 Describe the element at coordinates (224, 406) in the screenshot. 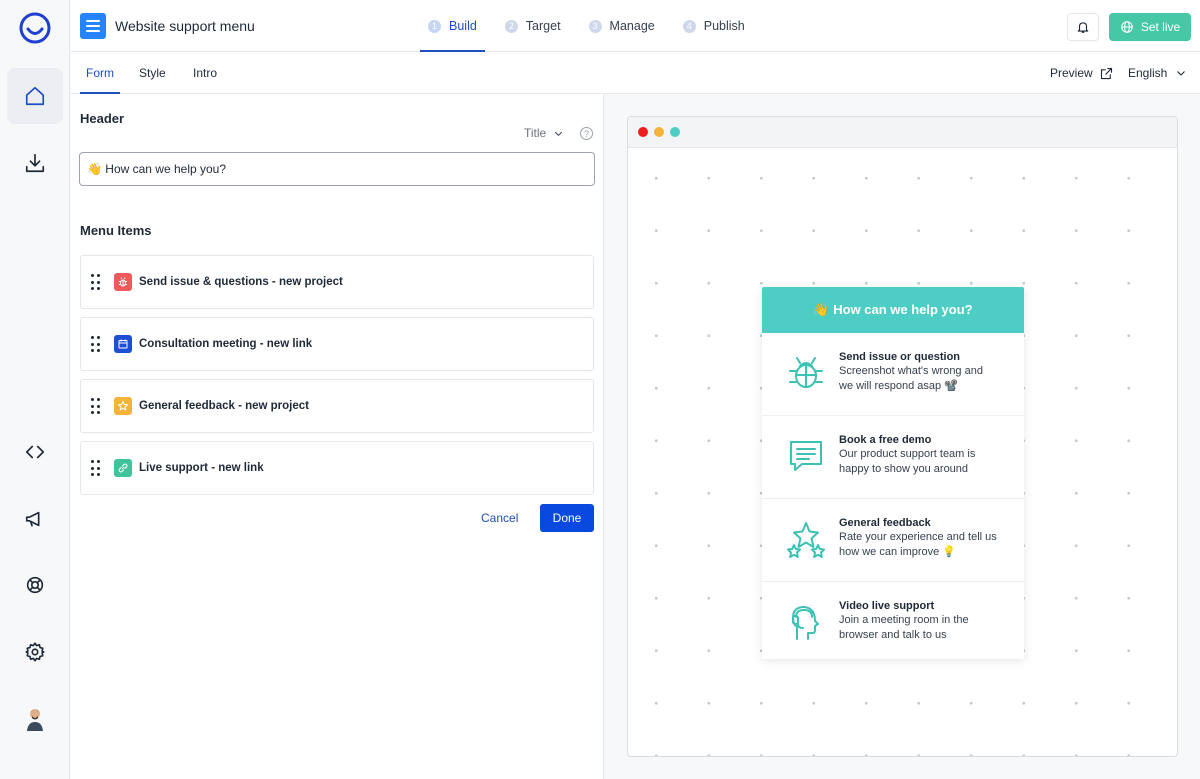

I see `menu-item-label: General feedback - new project` at that location.